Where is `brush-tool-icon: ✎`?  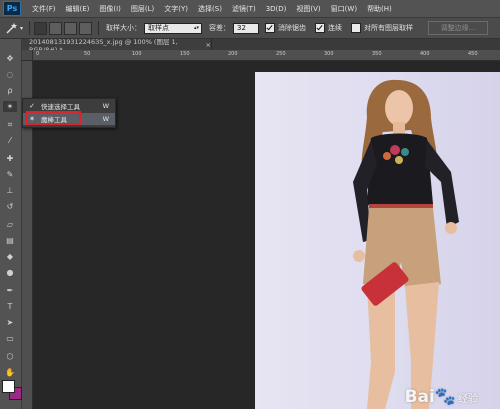 brush-tool-icon: ✎ is located at coordinates (10, 174).